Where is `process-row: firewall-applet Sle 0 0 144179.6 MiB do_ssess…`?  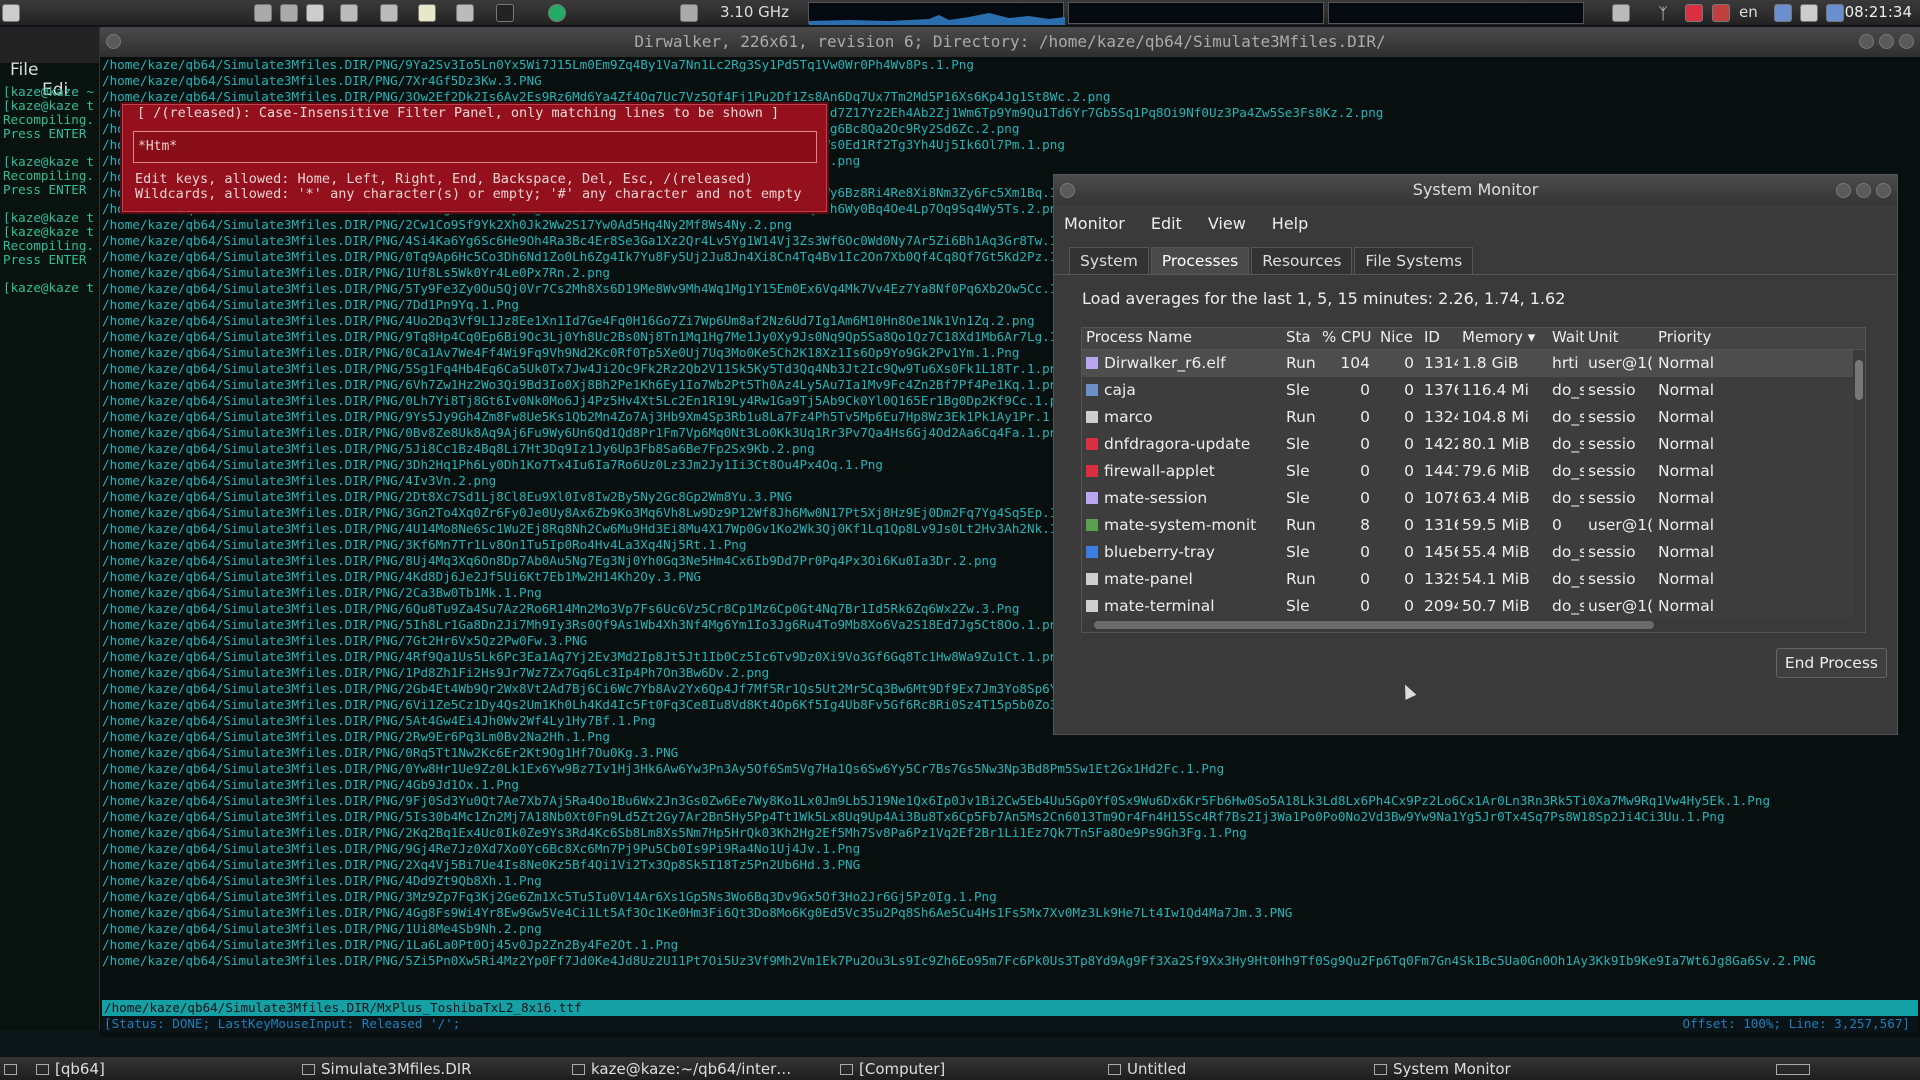 process-row: firewall-applet Sle 0 0 144179.6 MiB do_ssess… is located at coordinates (1473, 471).